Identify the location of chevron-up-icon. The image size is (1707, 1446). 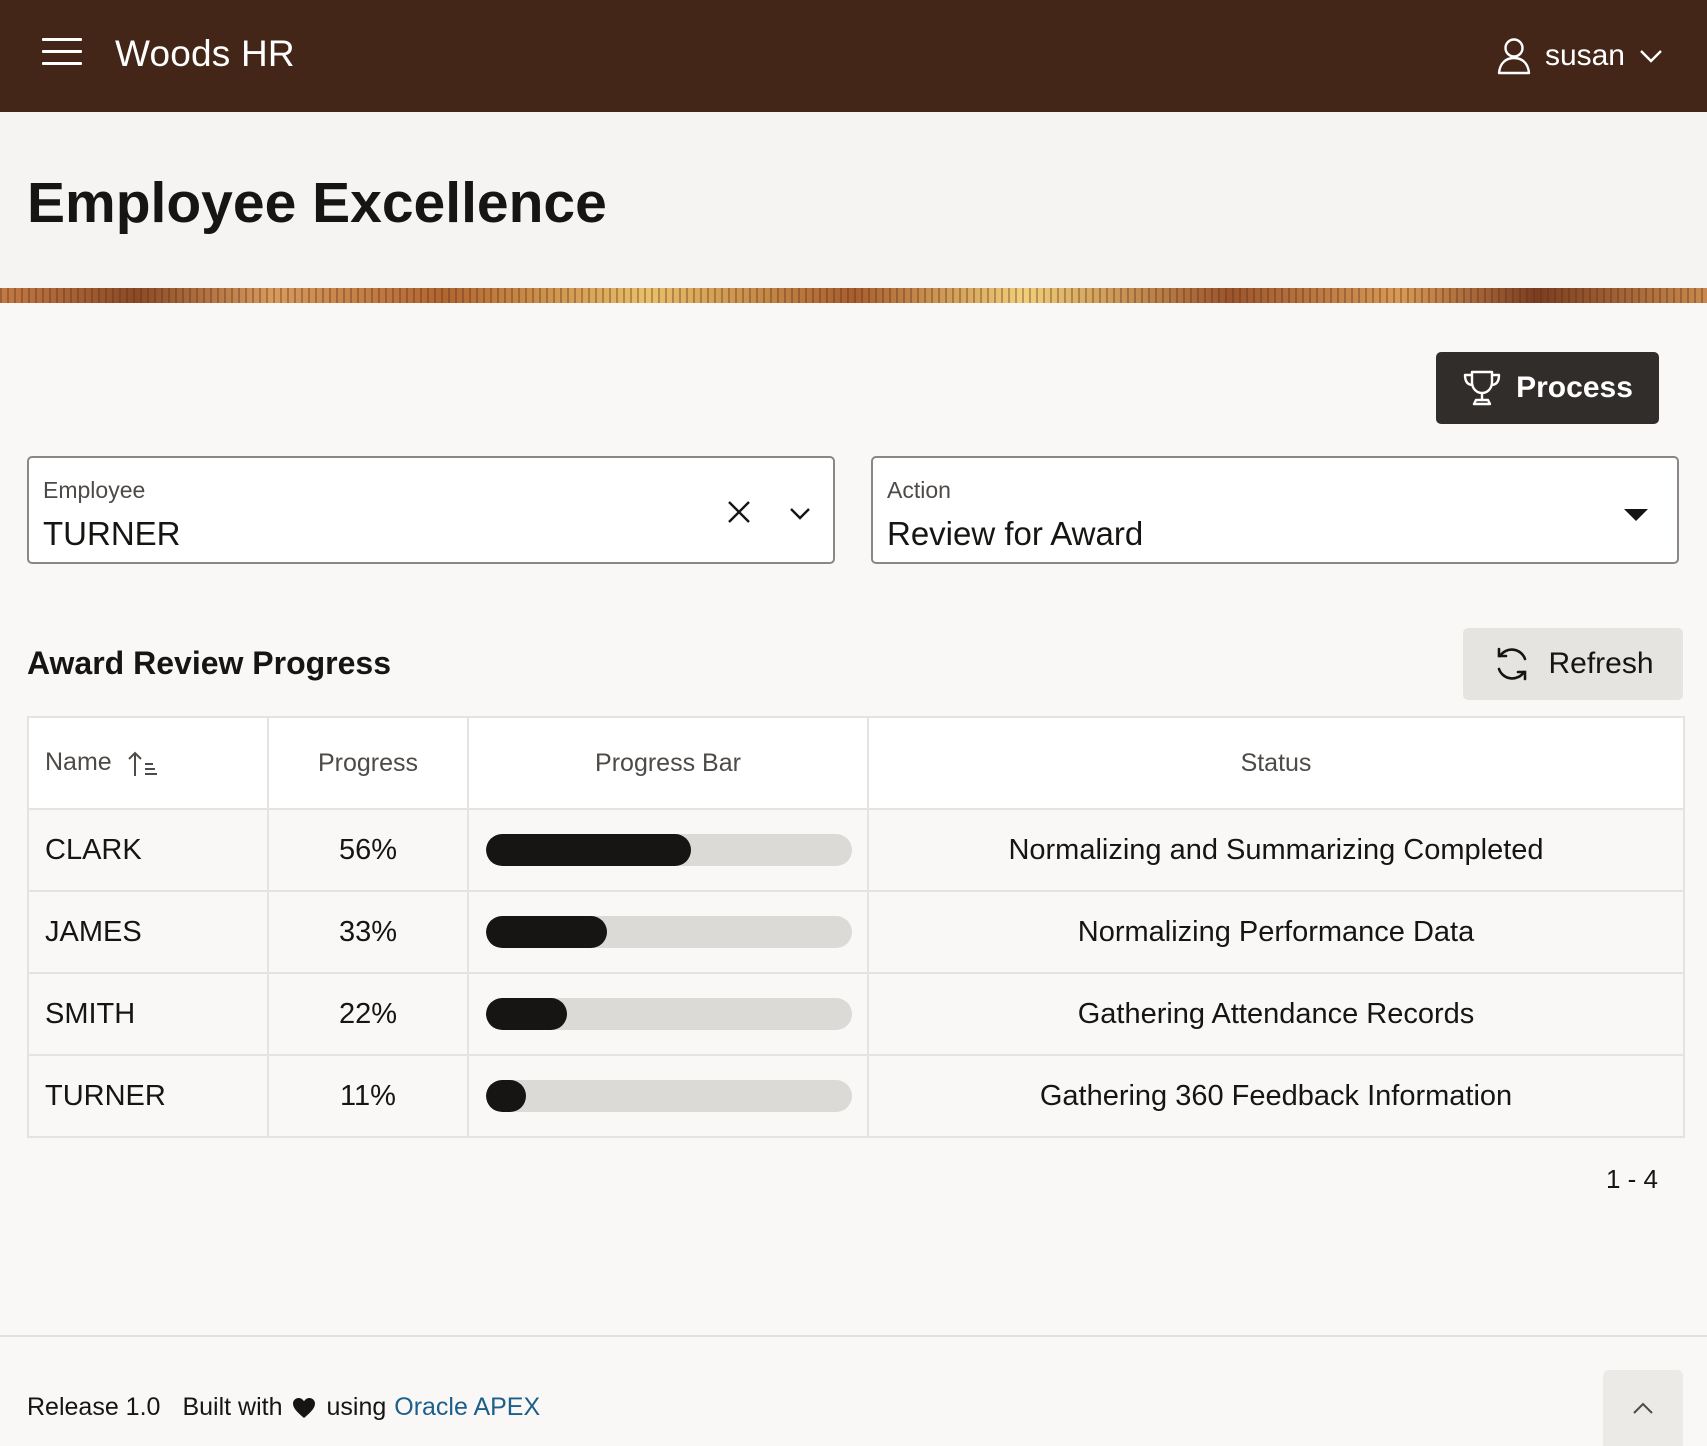
(1643, 1408).